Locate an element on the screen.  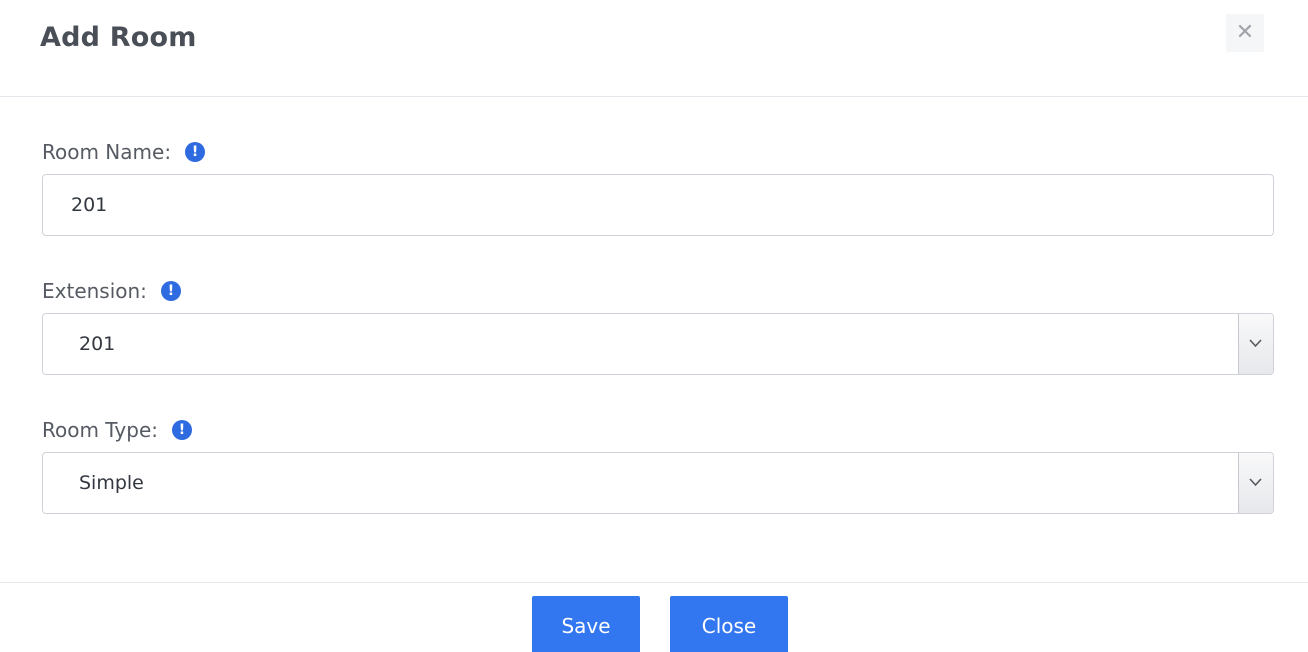
dialog-header: Add Room ✕ is located at coordinates (654, 48).